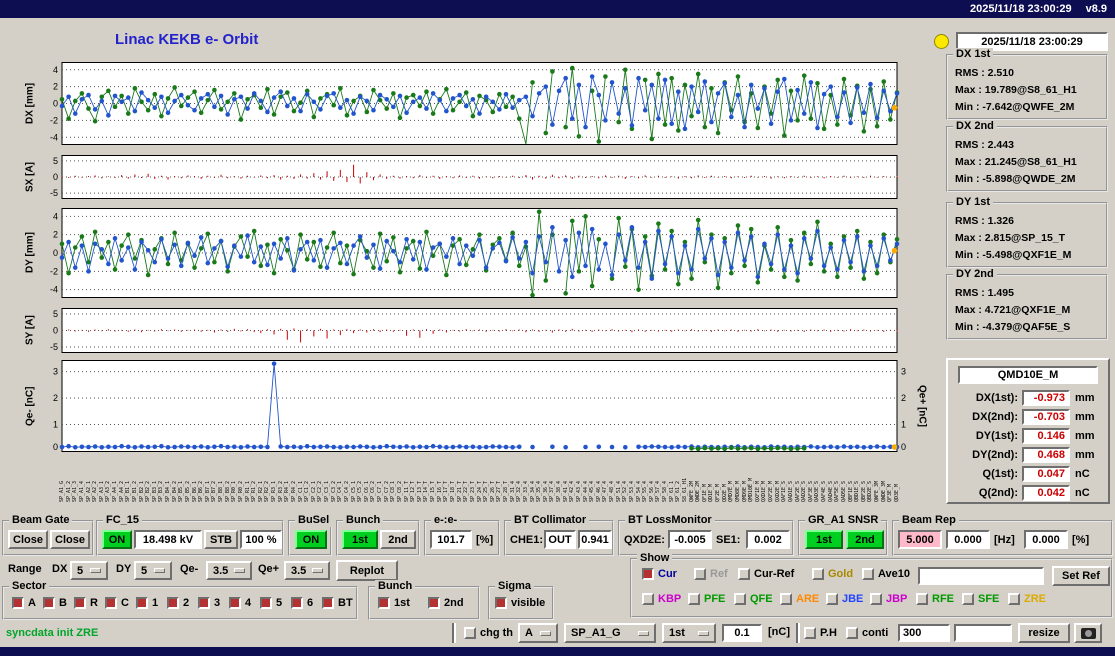 The image size is (1115, 656). I want to click on bpm-axis-label: SP_55_4, so click(645, 491).